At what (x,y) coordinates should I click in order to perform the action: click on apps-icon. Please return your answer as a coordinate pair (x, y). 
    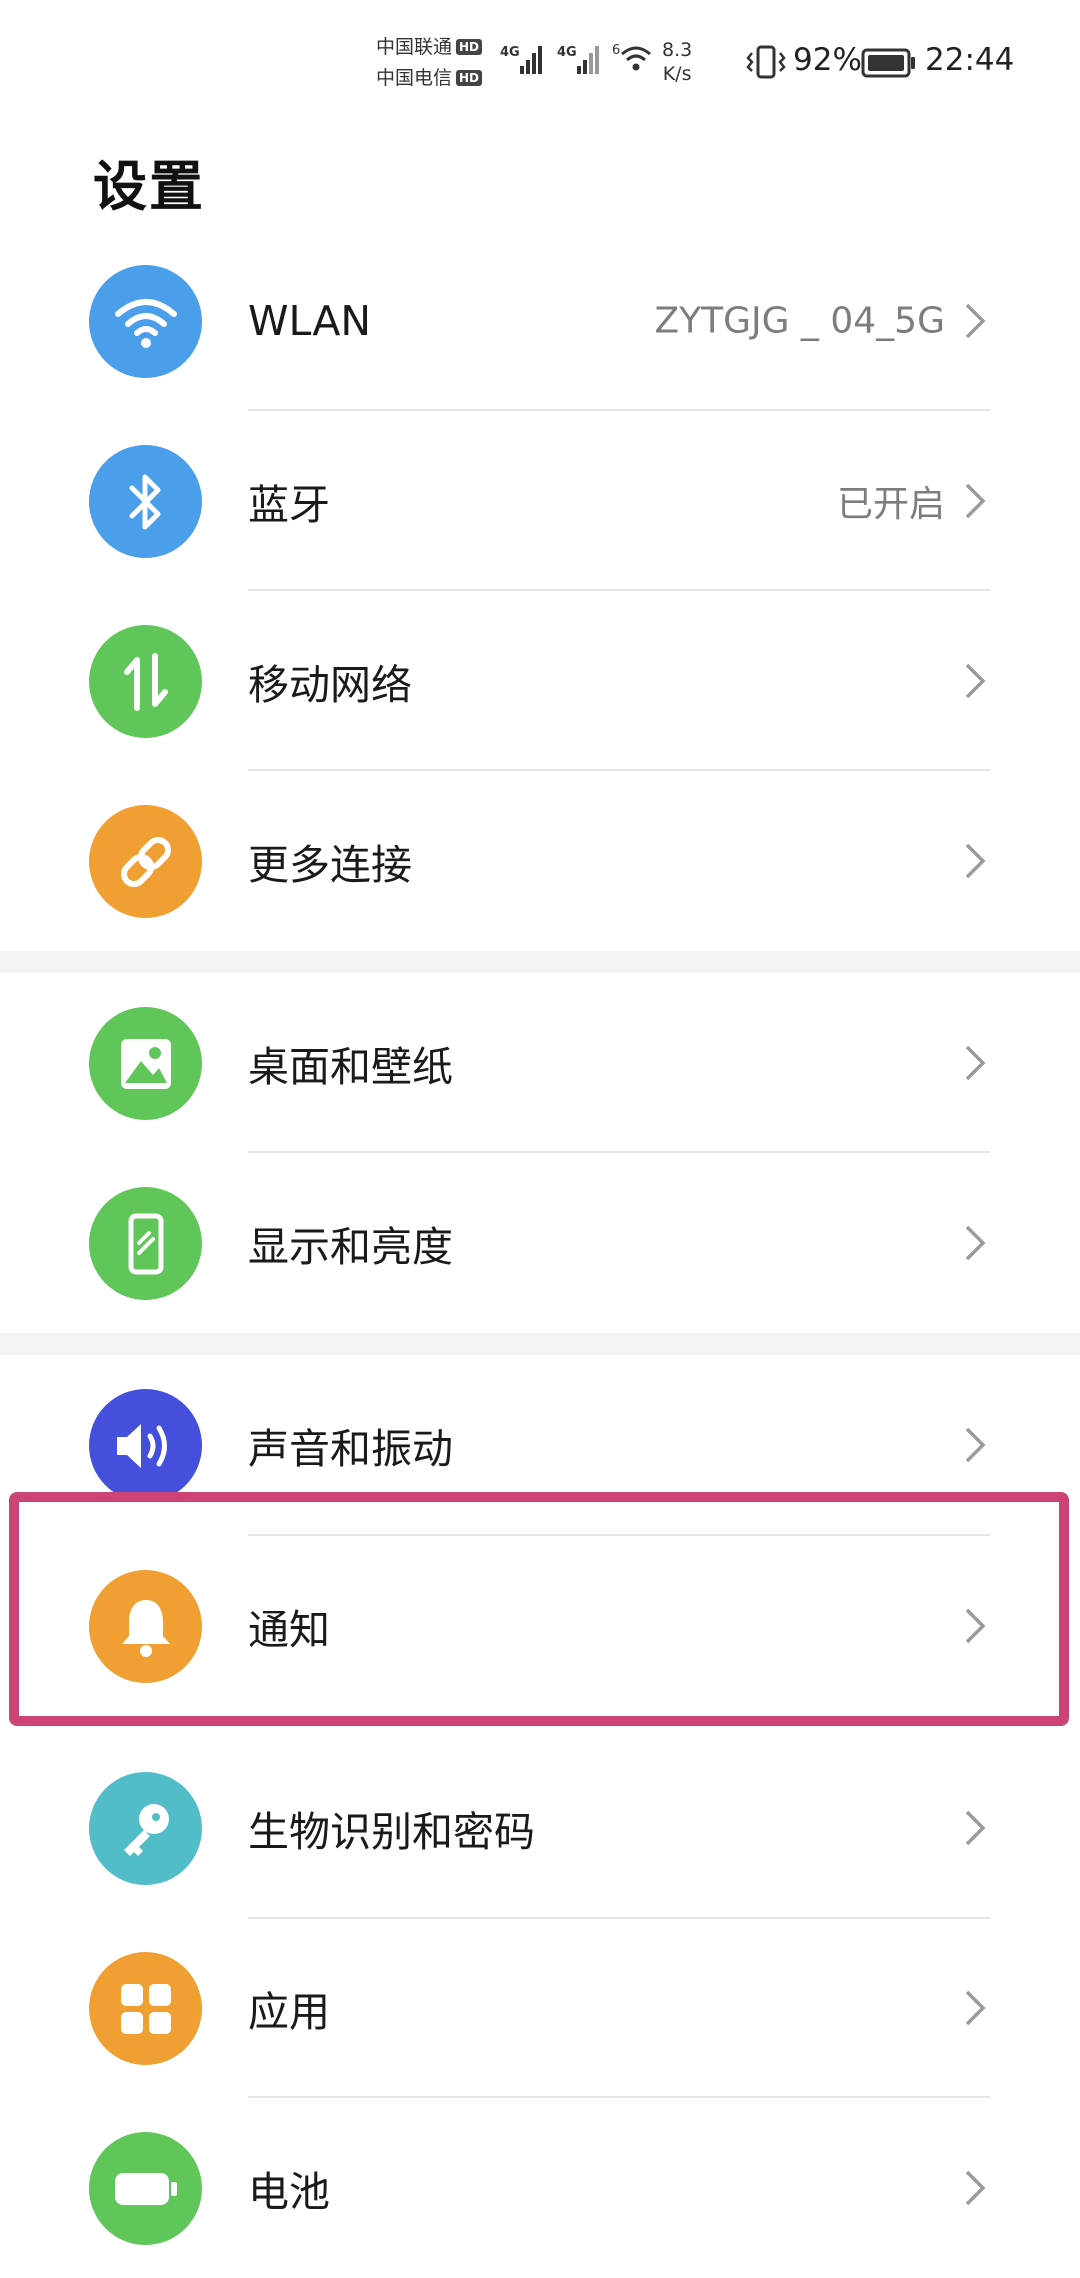
    Looking at the image, I should click on (145, 2008).